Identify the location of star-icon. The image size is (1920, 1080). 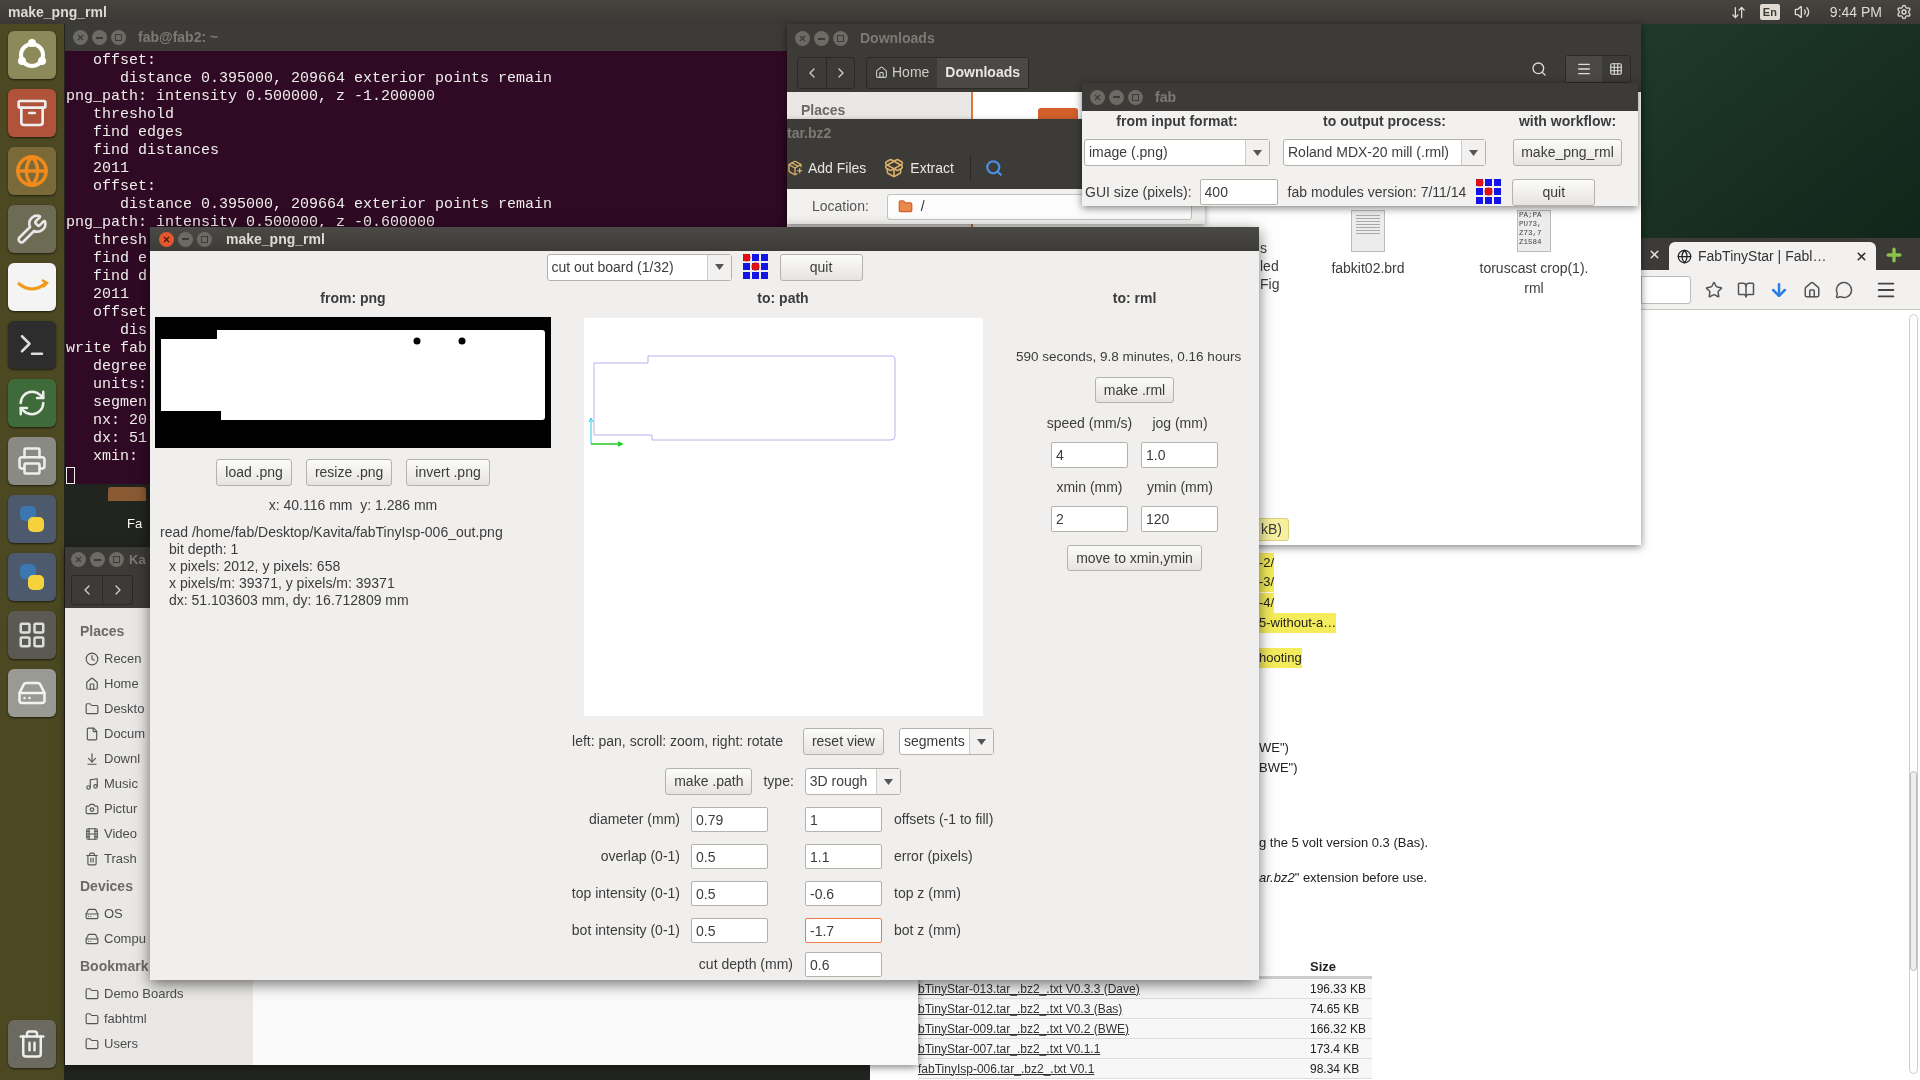
(1714, 289).